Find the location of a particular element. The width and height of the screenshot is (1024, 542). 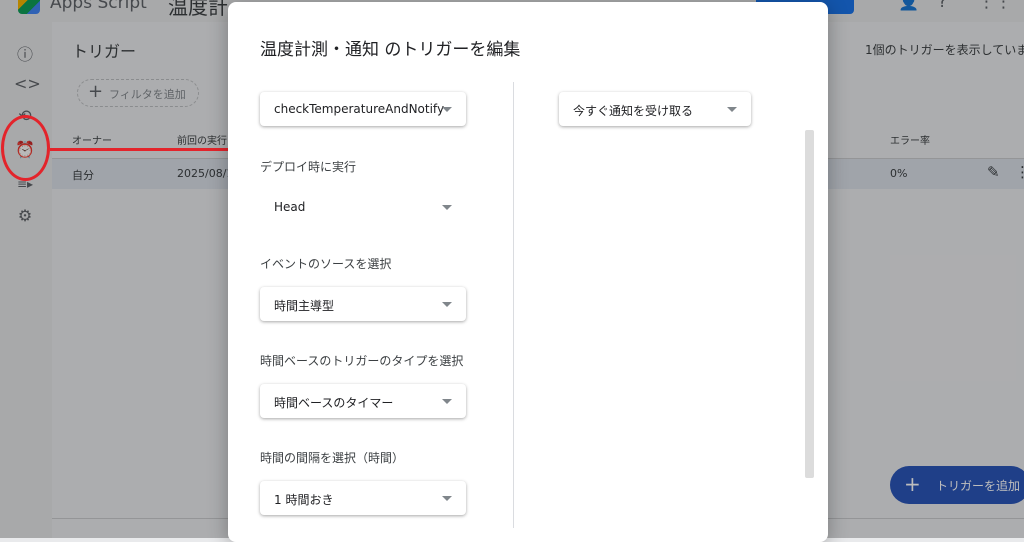

time-trigger-type-select: 時間ベースのタイマー is located at coordinates (363, 401).